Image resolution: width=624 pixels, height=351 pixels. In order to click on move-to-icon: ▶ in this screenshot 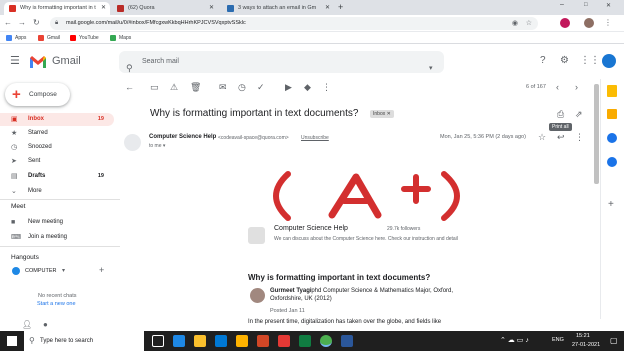, I will do `click(288, 87)`.